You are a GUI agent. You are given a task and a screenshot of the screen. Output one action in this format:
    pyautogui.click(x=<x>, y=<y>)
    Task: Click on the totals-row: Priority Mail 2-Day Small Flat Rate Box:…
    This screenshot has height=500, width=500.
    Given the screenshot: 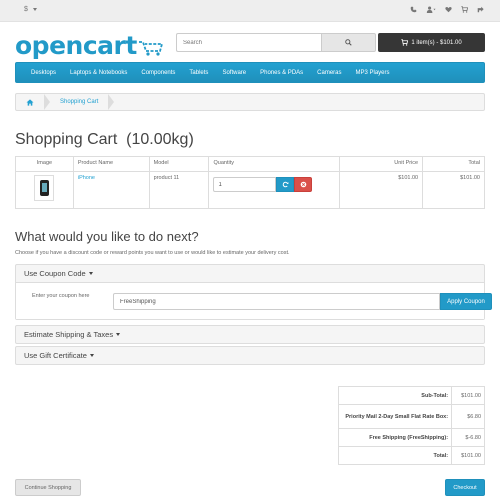 What is the action you would take?
    pyautogui.click(x=411, y=416)
    